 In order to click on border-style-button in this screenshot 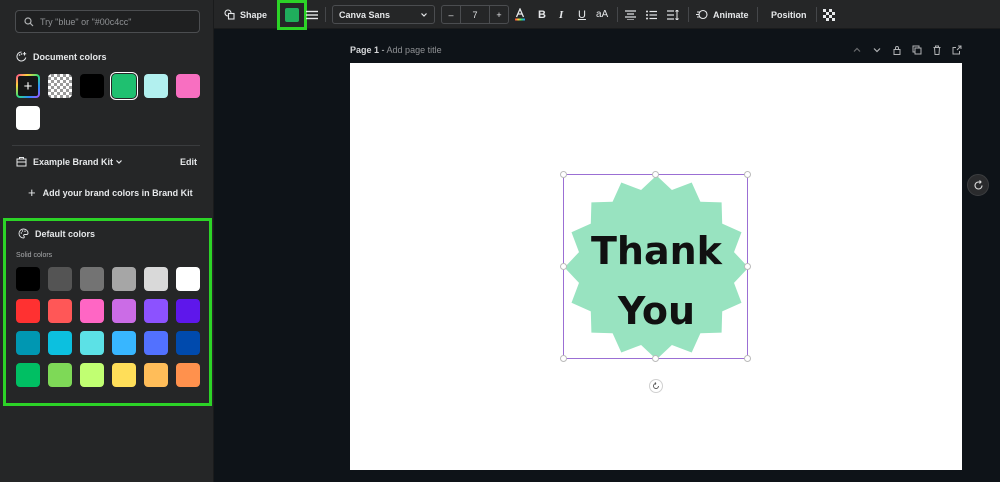, I will do `click(312, 14)`.